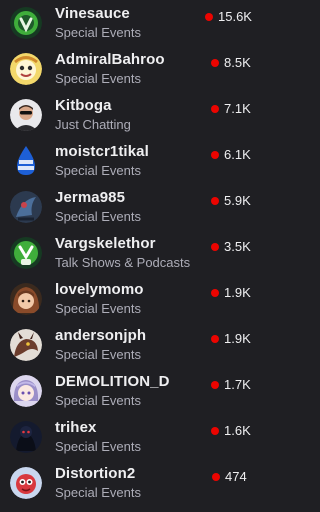 The image size is (320, 512). What do you see at coordinates (237, 62) in the screenshot?
I see `viewer-count: 8.5K` at bounding box center [237, 62].